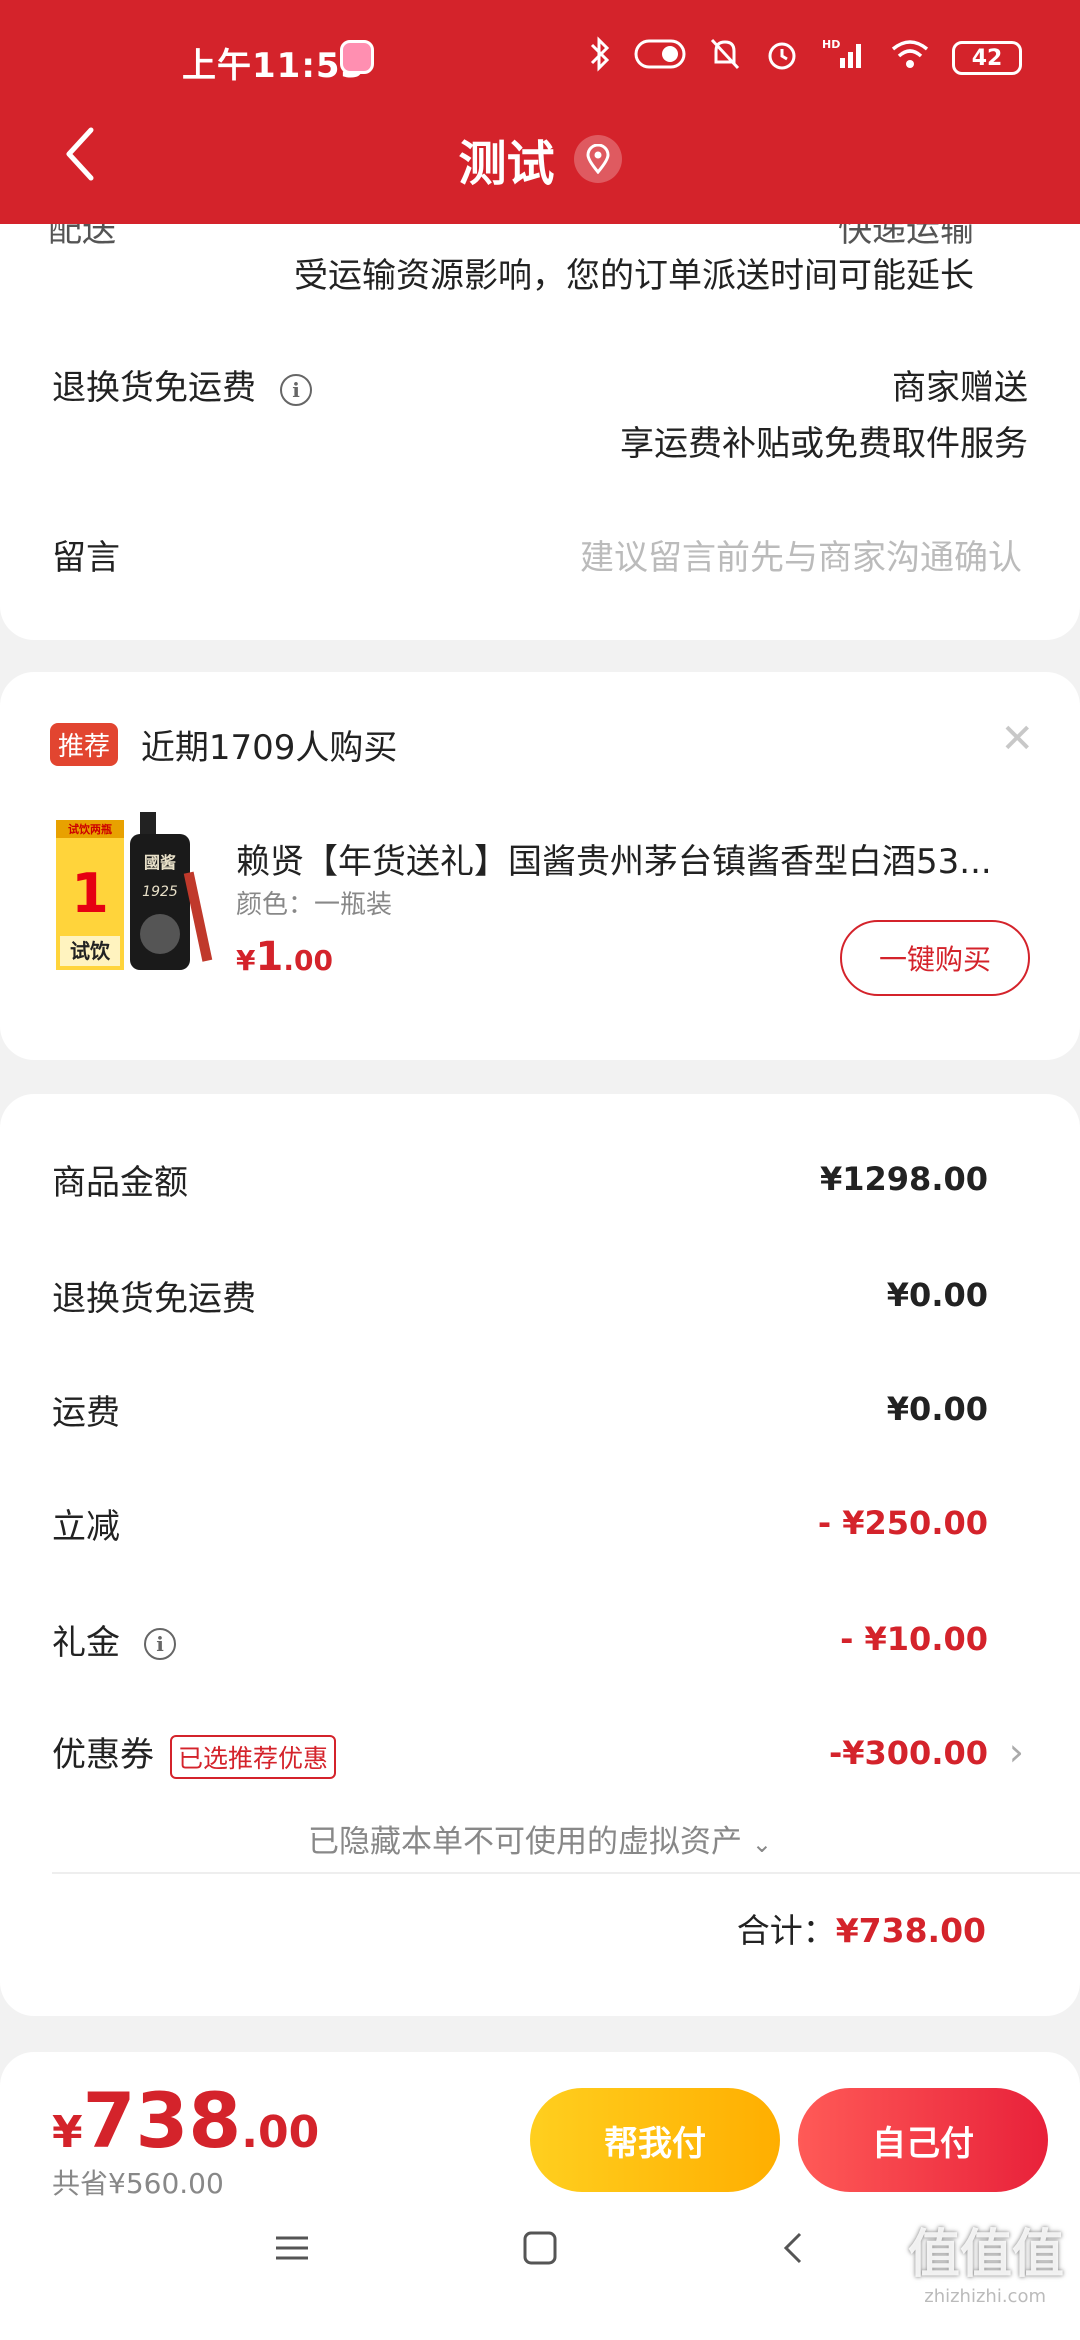 The image size is (1080, 2340). I want to click on pay-dec: .00, so click(280, 2132).